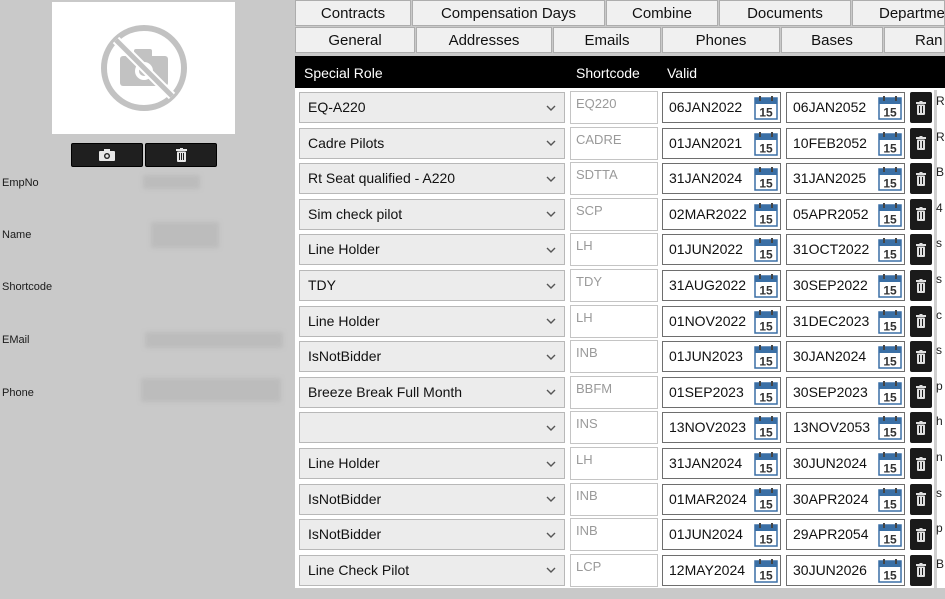  I want to click on tab-documents: Documents, so click(785, 13).